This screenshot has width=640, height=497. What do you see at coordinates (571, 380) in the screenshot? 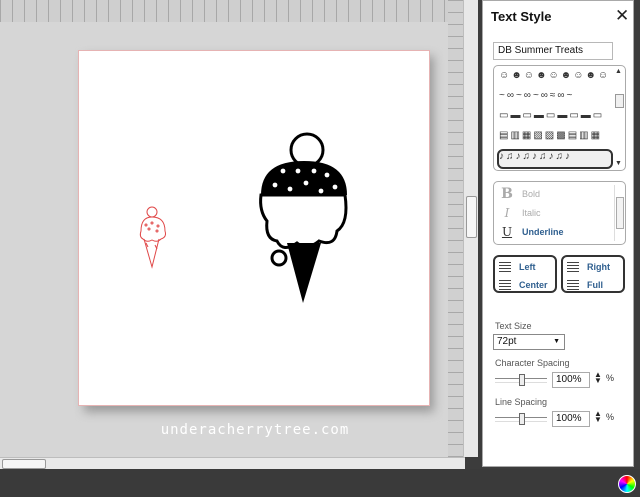
I see `character-spacing-input: 100%` at bounding box center [571, 380].